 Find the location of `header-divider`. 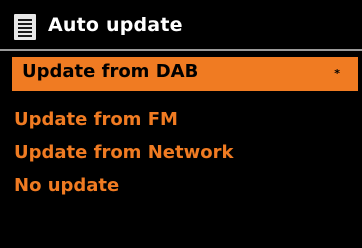

header-divider is located at coordinates (181, 50).